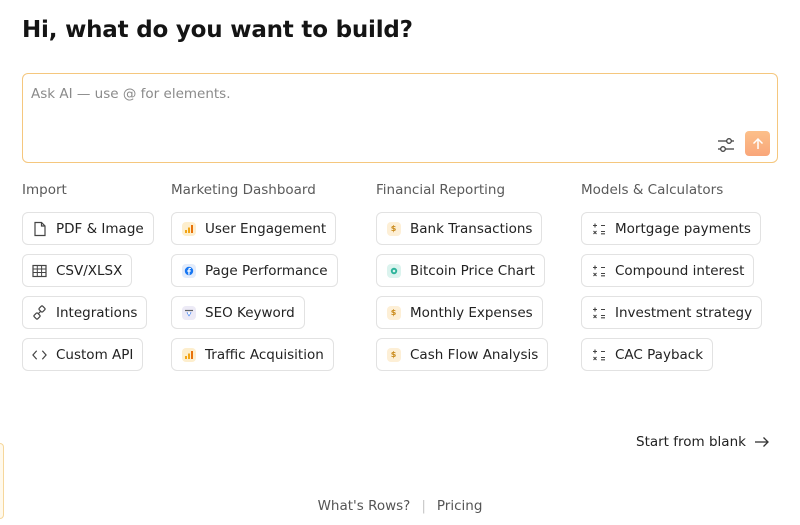 The image size is (800, 525). What do you see at coordinates (471, 312) in the screenshot?
I see `chip-label: Monthly Expenses` at bounding box center [471, 312].